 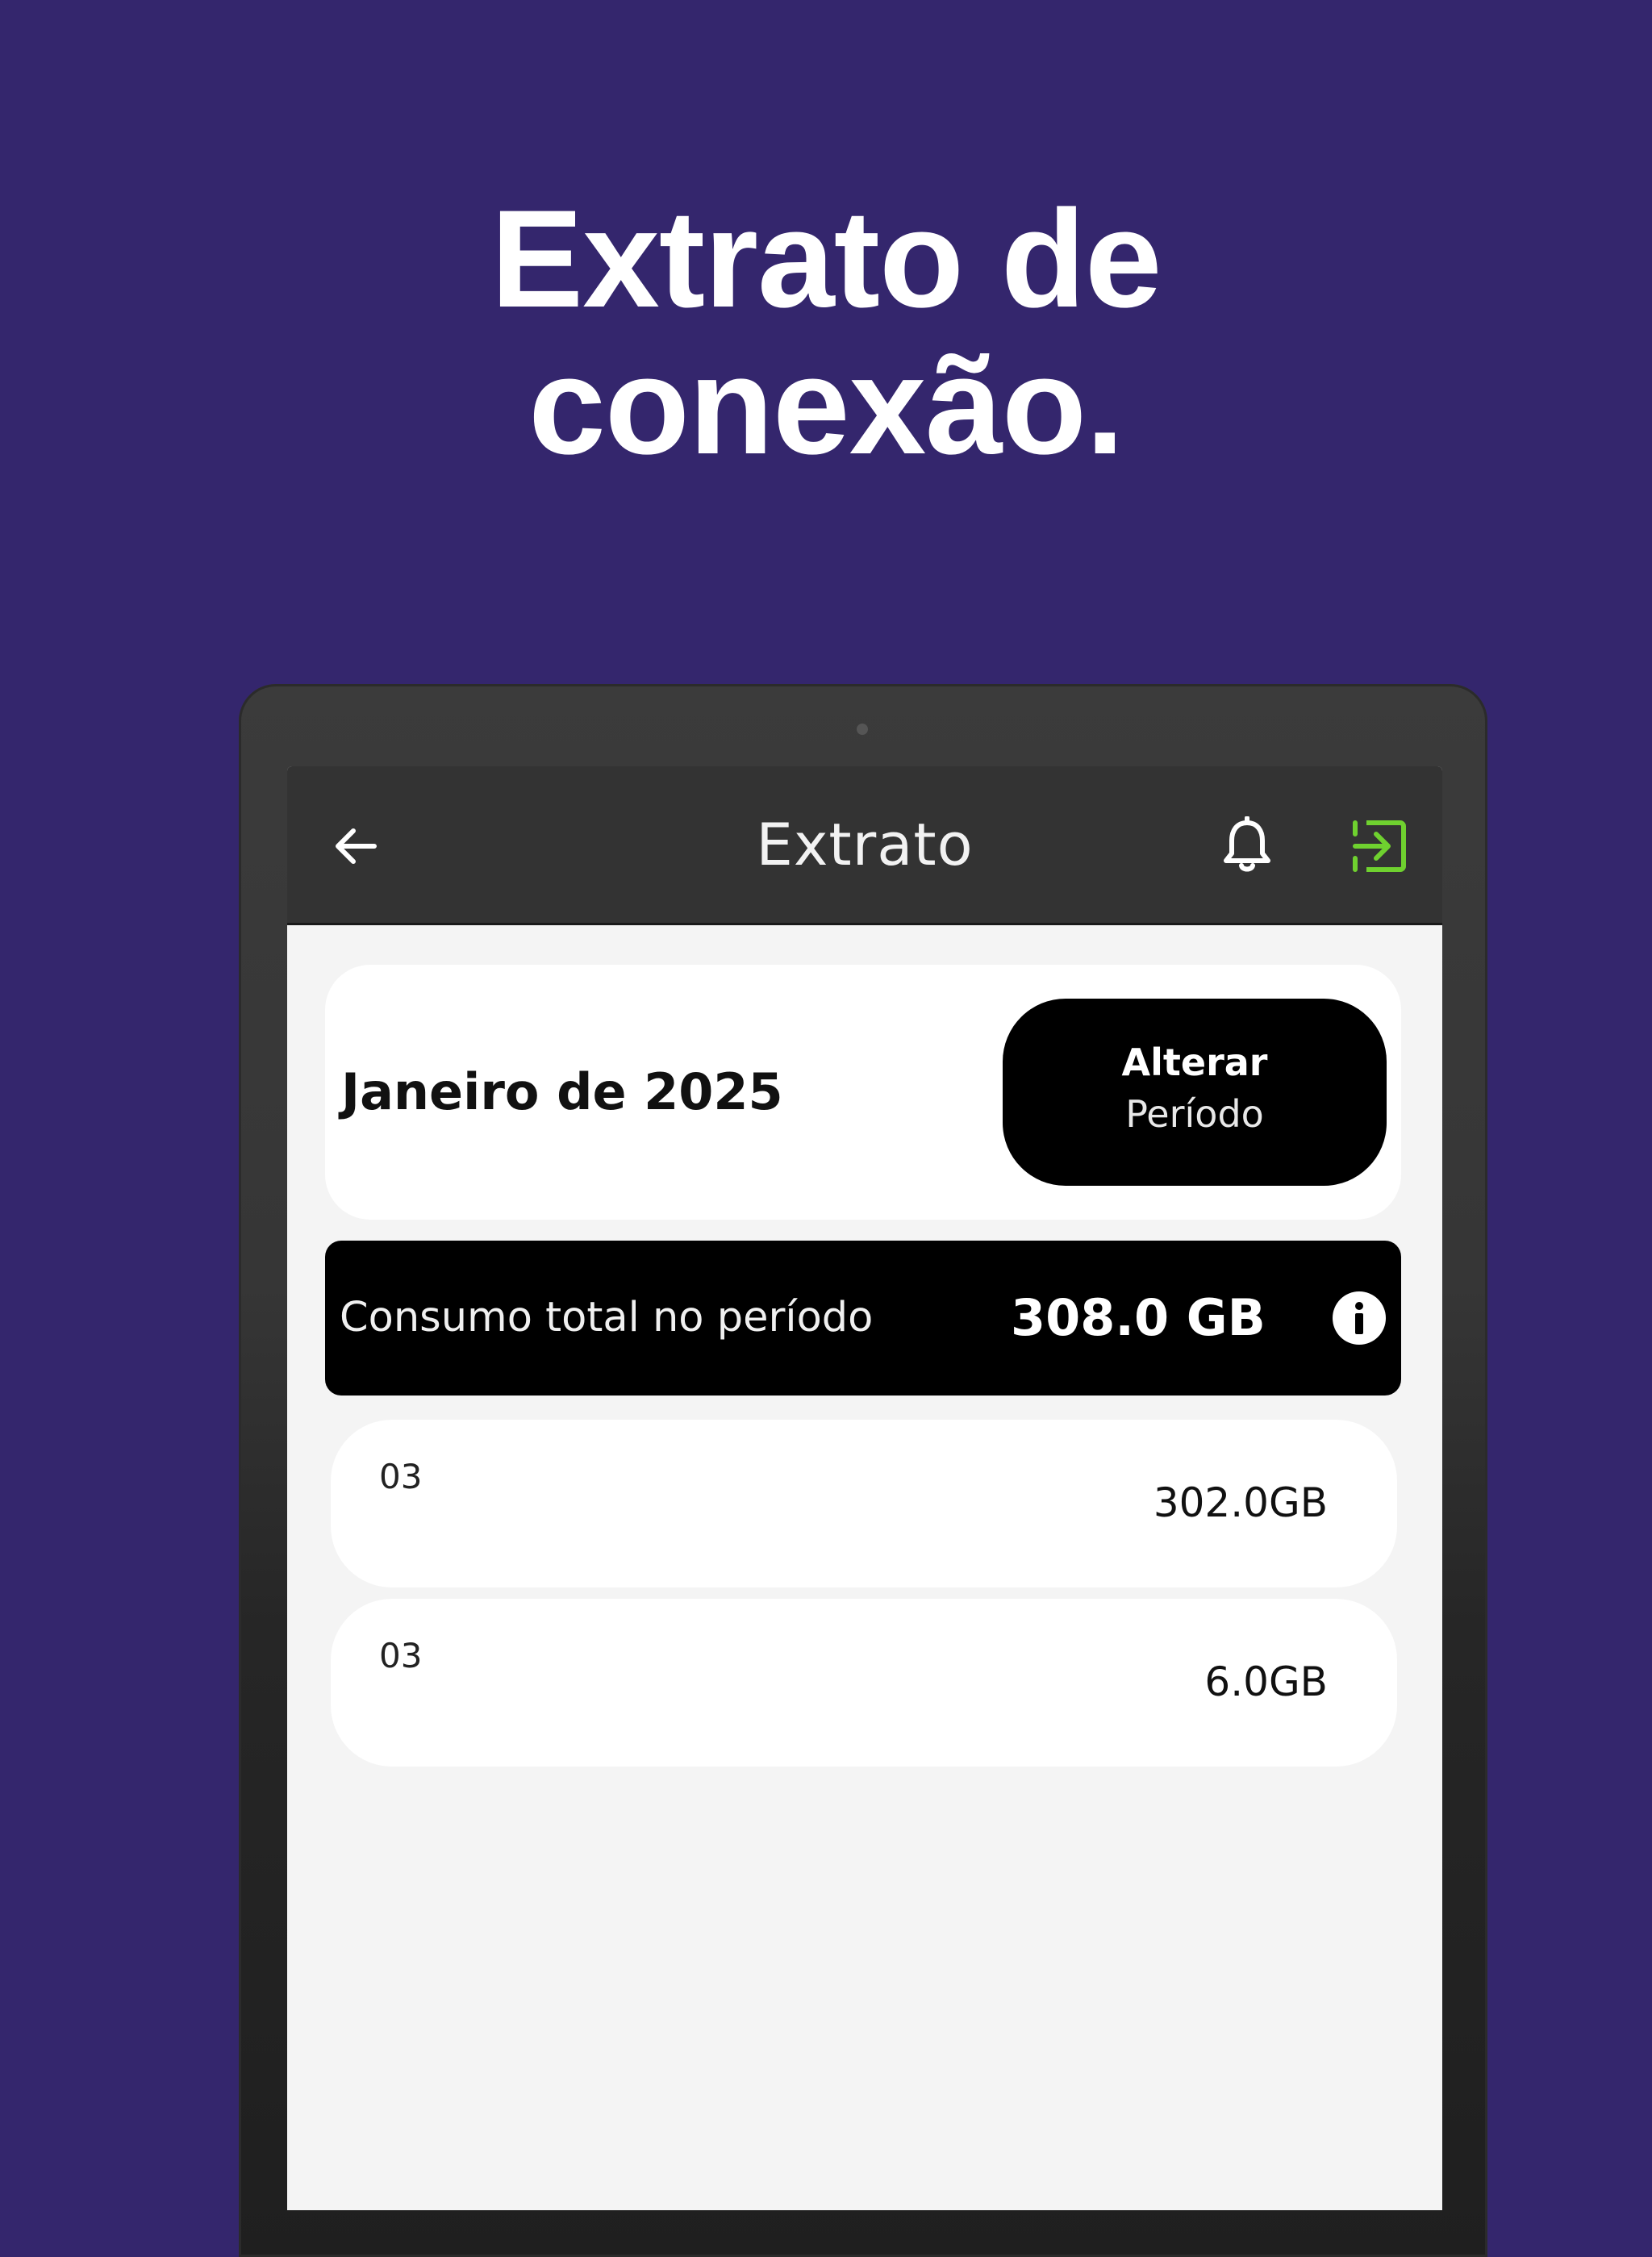 I want to click on total-consumption-bar: Consumo total no período 308.0 GB, so click(x=863, y=1318).